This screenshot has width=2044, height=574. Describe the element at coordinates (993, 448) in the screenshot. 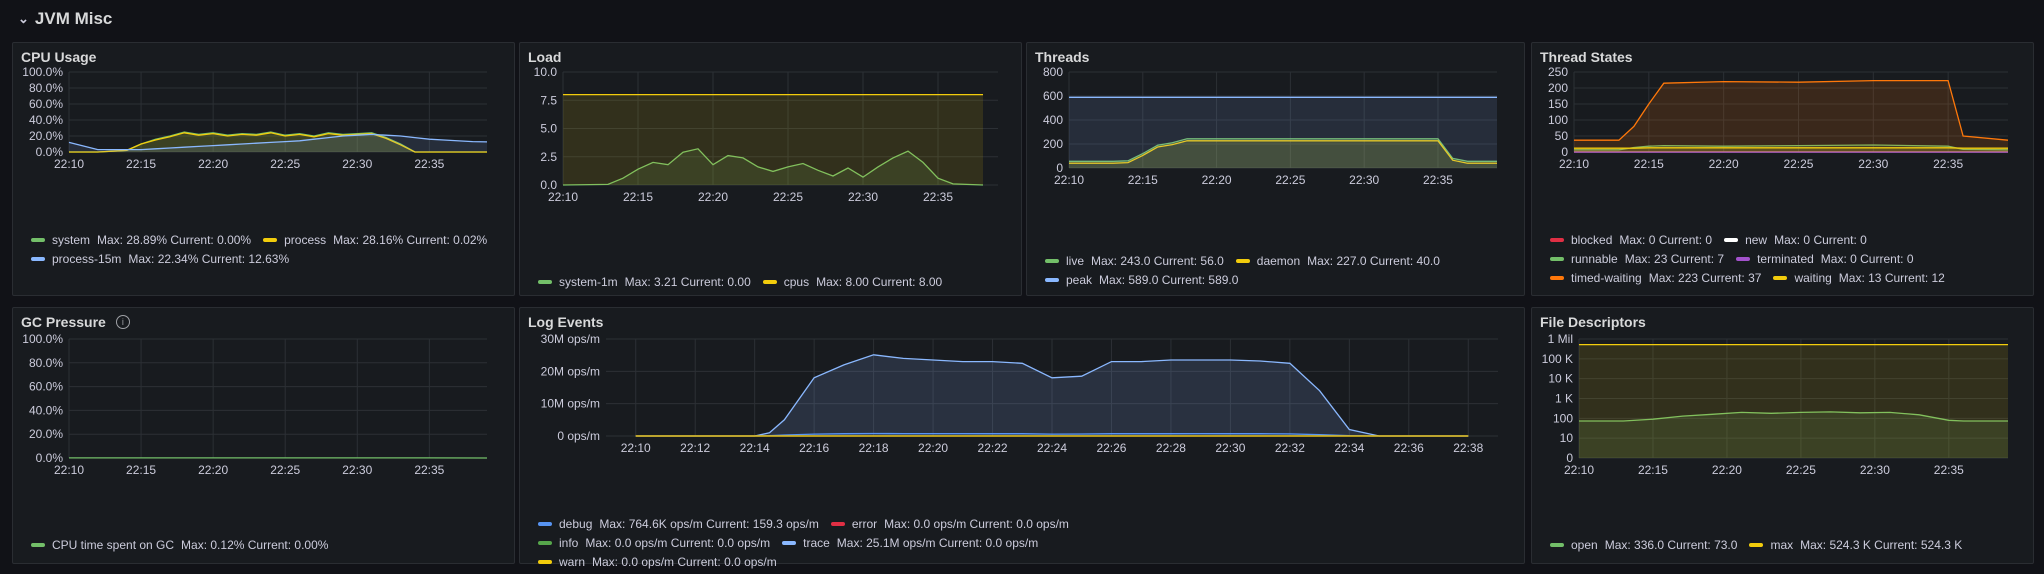

I see `x-tick-label: 22:22` at that location.